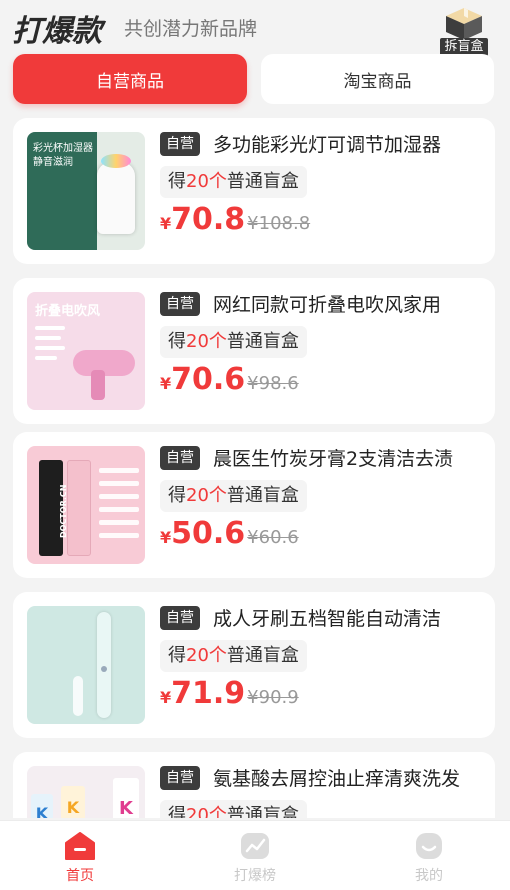 This screenshot has height=890, width=510. What do you see at coordinates (208, 533) in the screenshot?
I see `sale-price: 50.6` at bounding box center [208, 533].